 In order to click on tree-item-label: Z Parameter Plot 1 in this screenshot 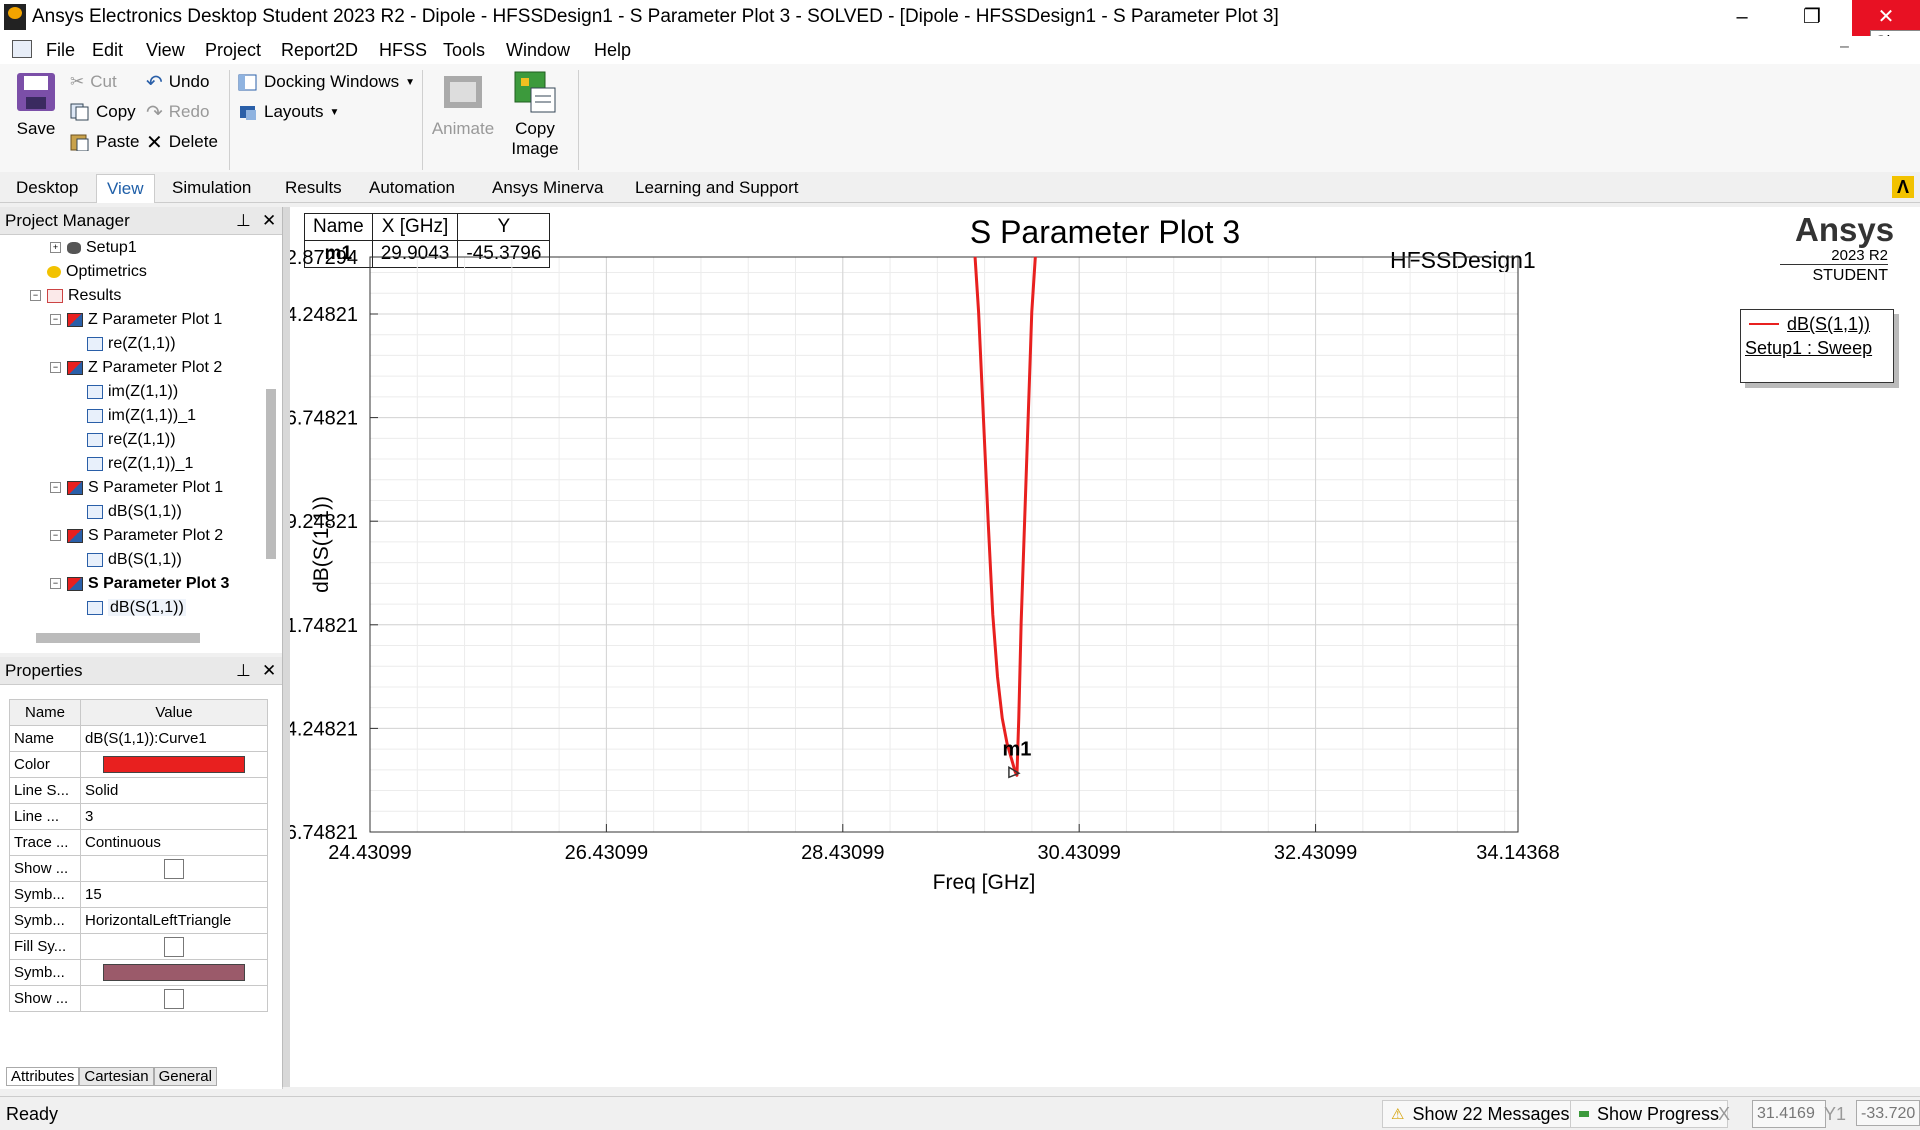, I will do `click(155, 319)`.